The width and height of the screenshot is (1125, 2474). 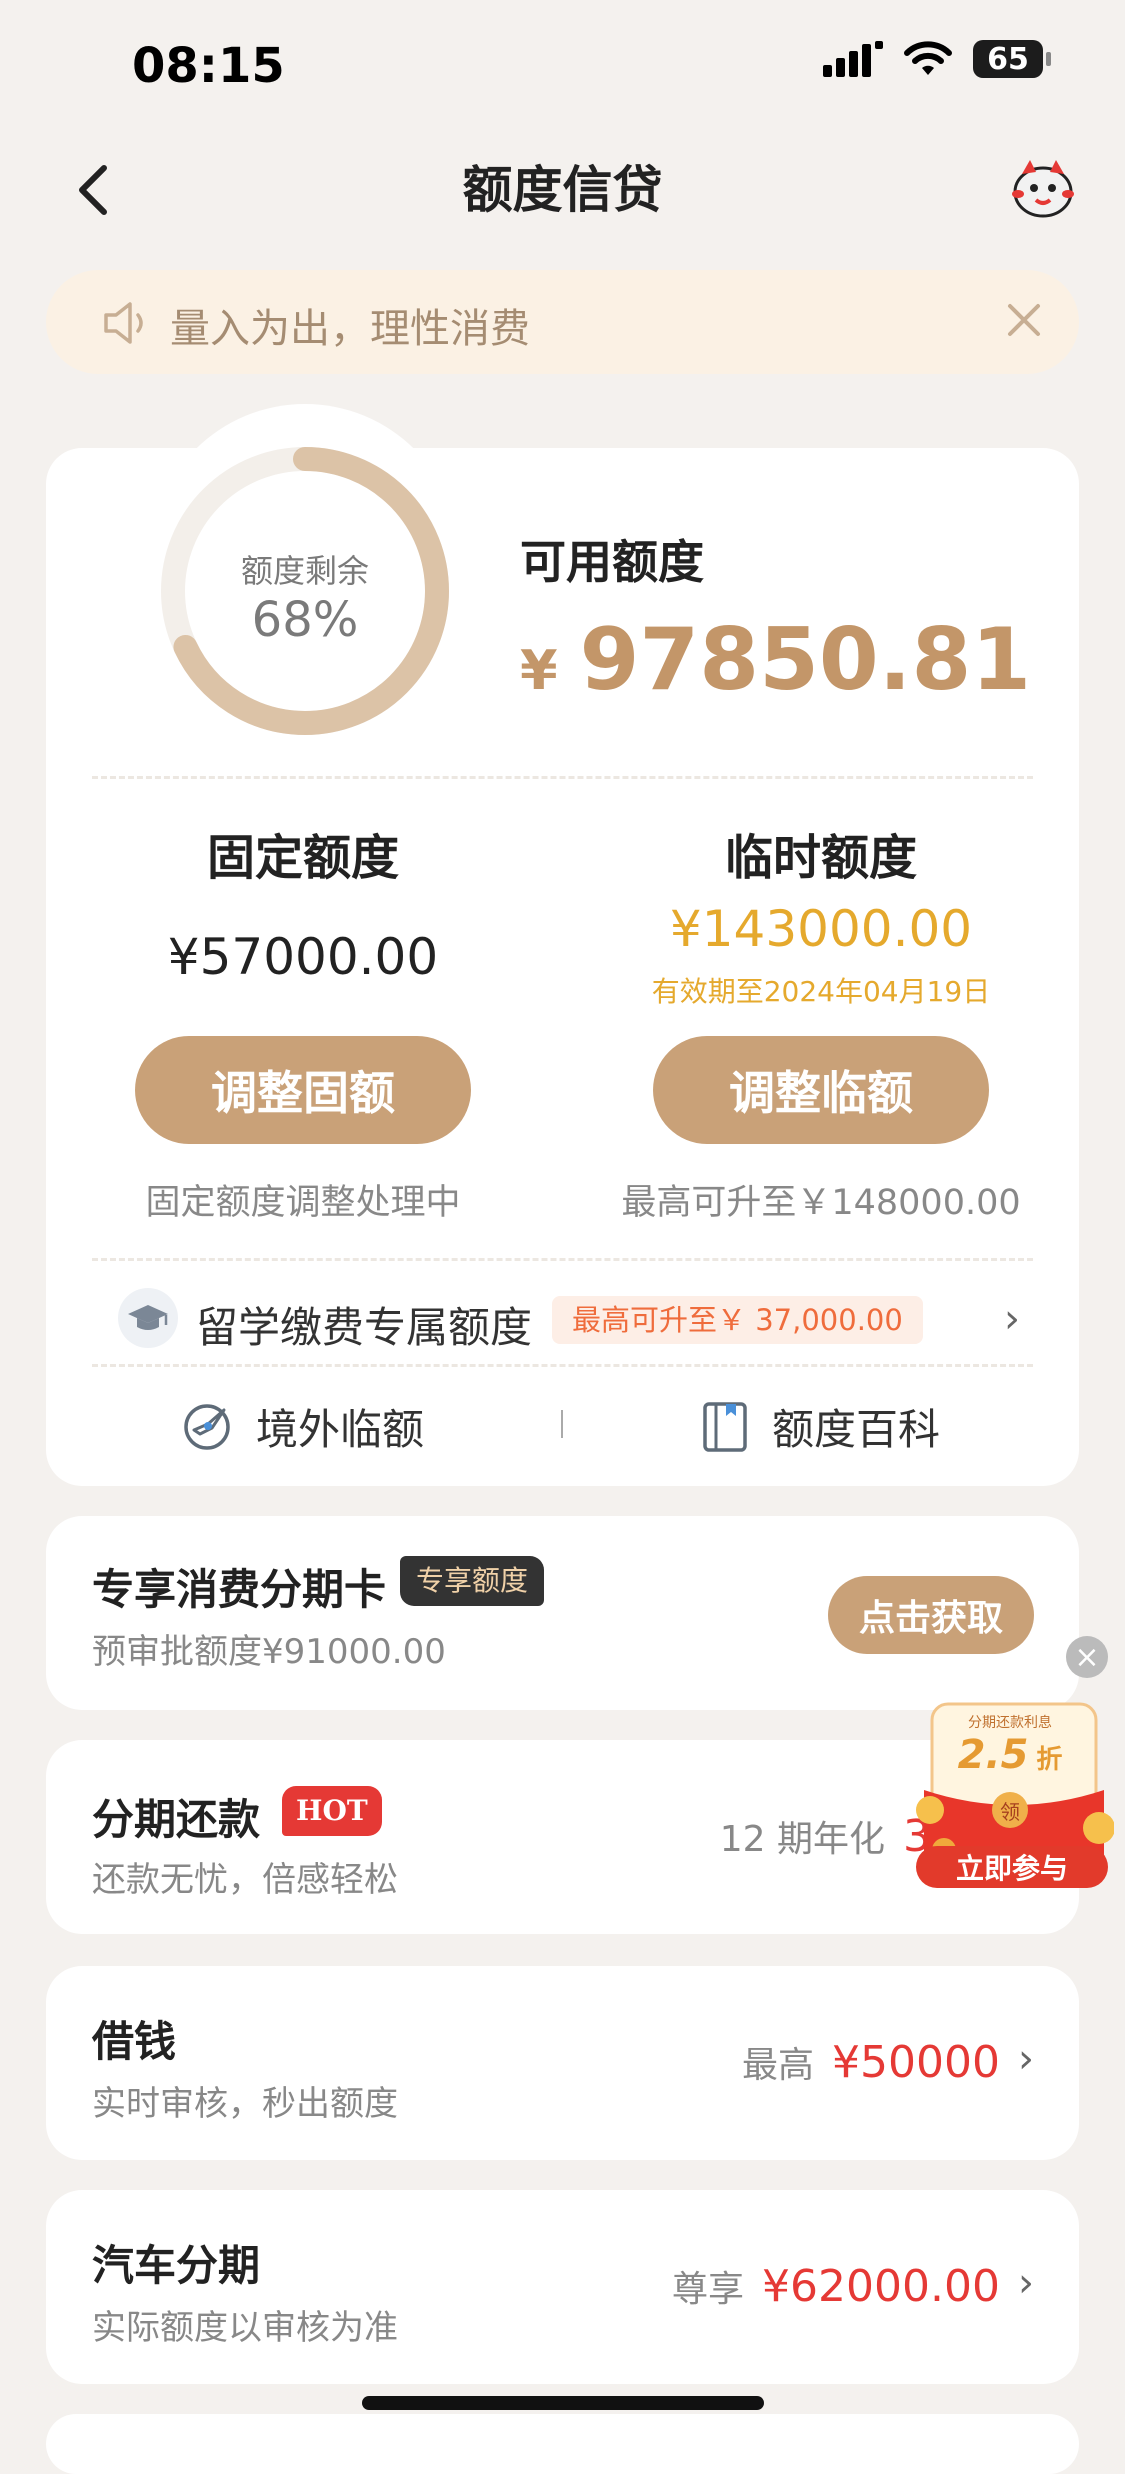 I want to click on hot-badge: HOT, so click(x=332, y=1811).